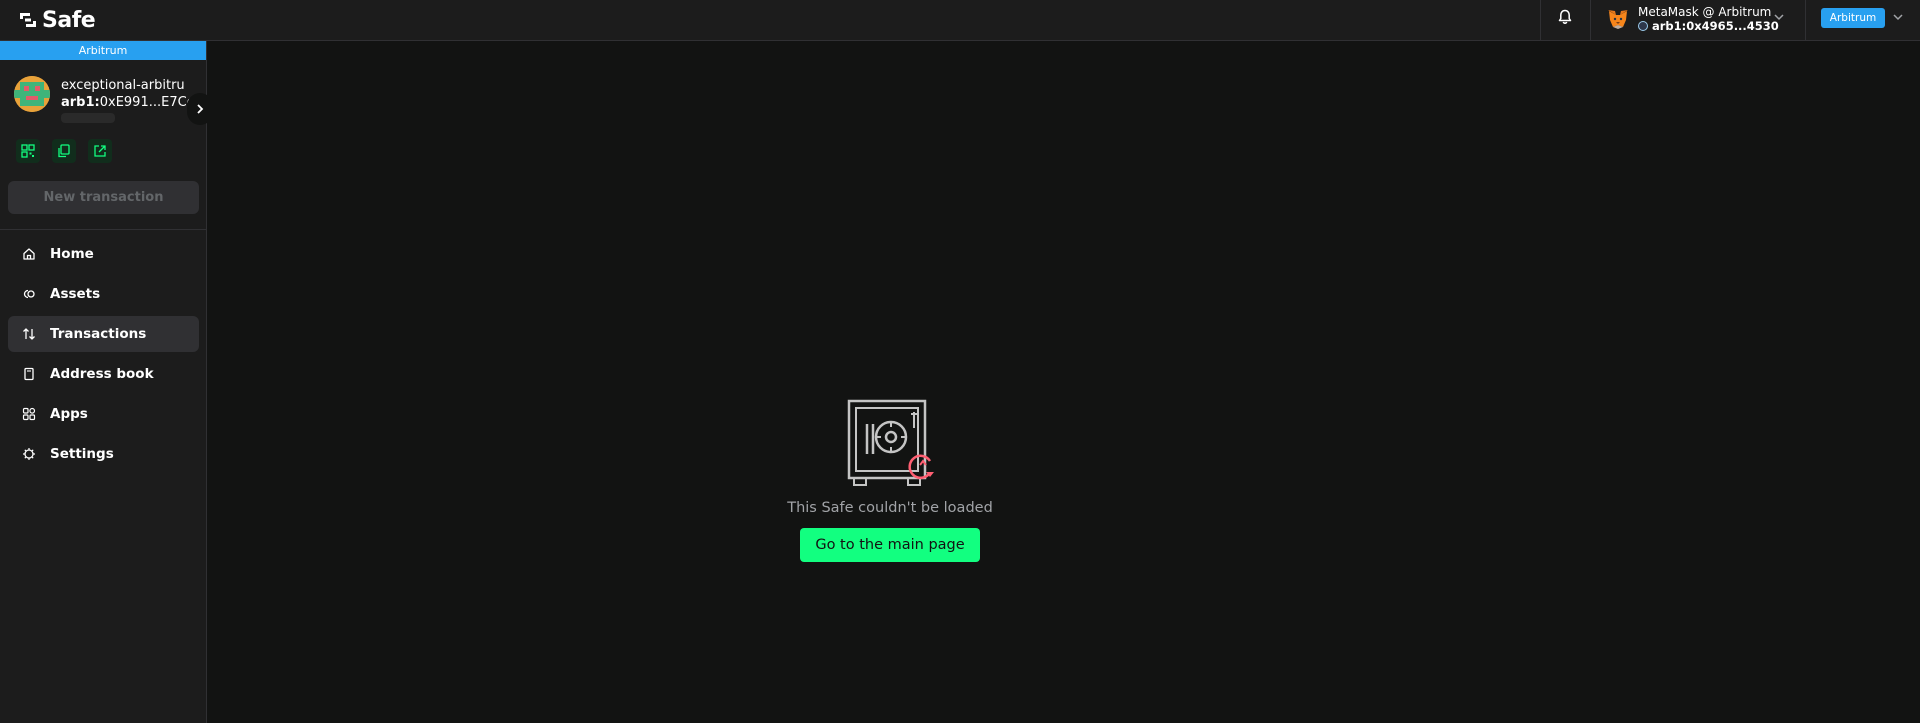  What do you see at coordinates (1715, 26) in the screenshot?
I see `wallet-address-text: arb1:0x4965...4530` at bounding box center [1715, 26].